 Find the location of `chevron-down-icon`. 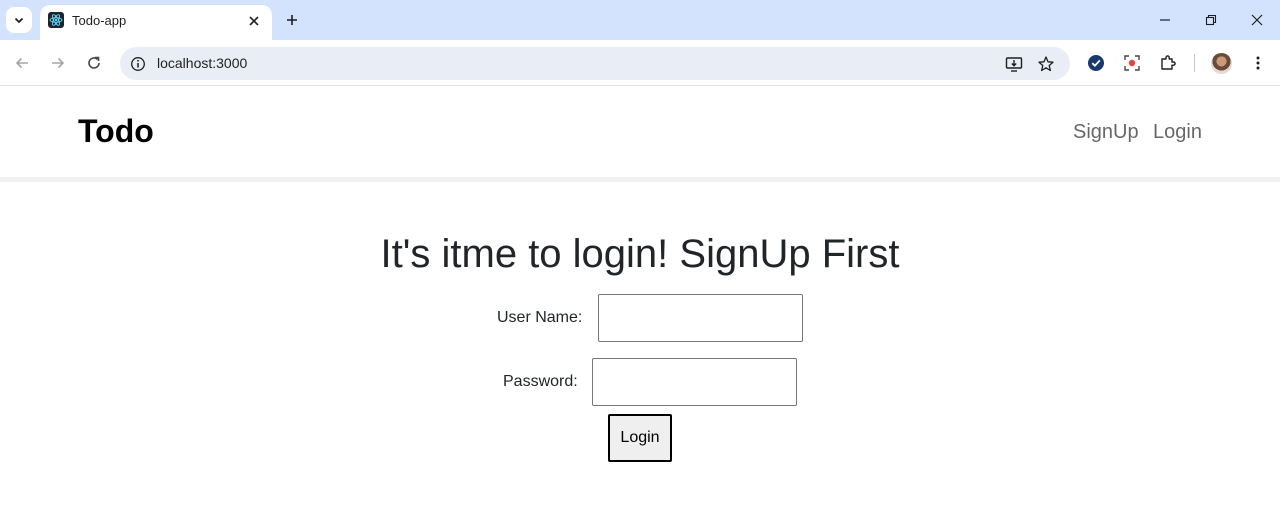

chevron-down-icon is located at coordinates (19, 20).